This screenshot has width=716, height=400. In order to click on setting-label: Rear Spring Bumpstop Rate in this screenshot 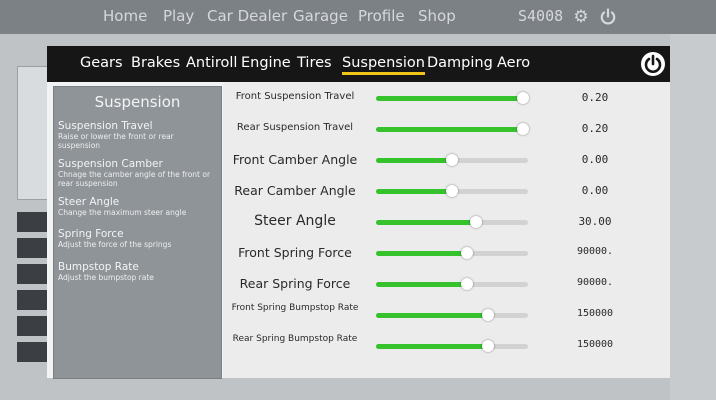, I will do `click(295, 339)`.